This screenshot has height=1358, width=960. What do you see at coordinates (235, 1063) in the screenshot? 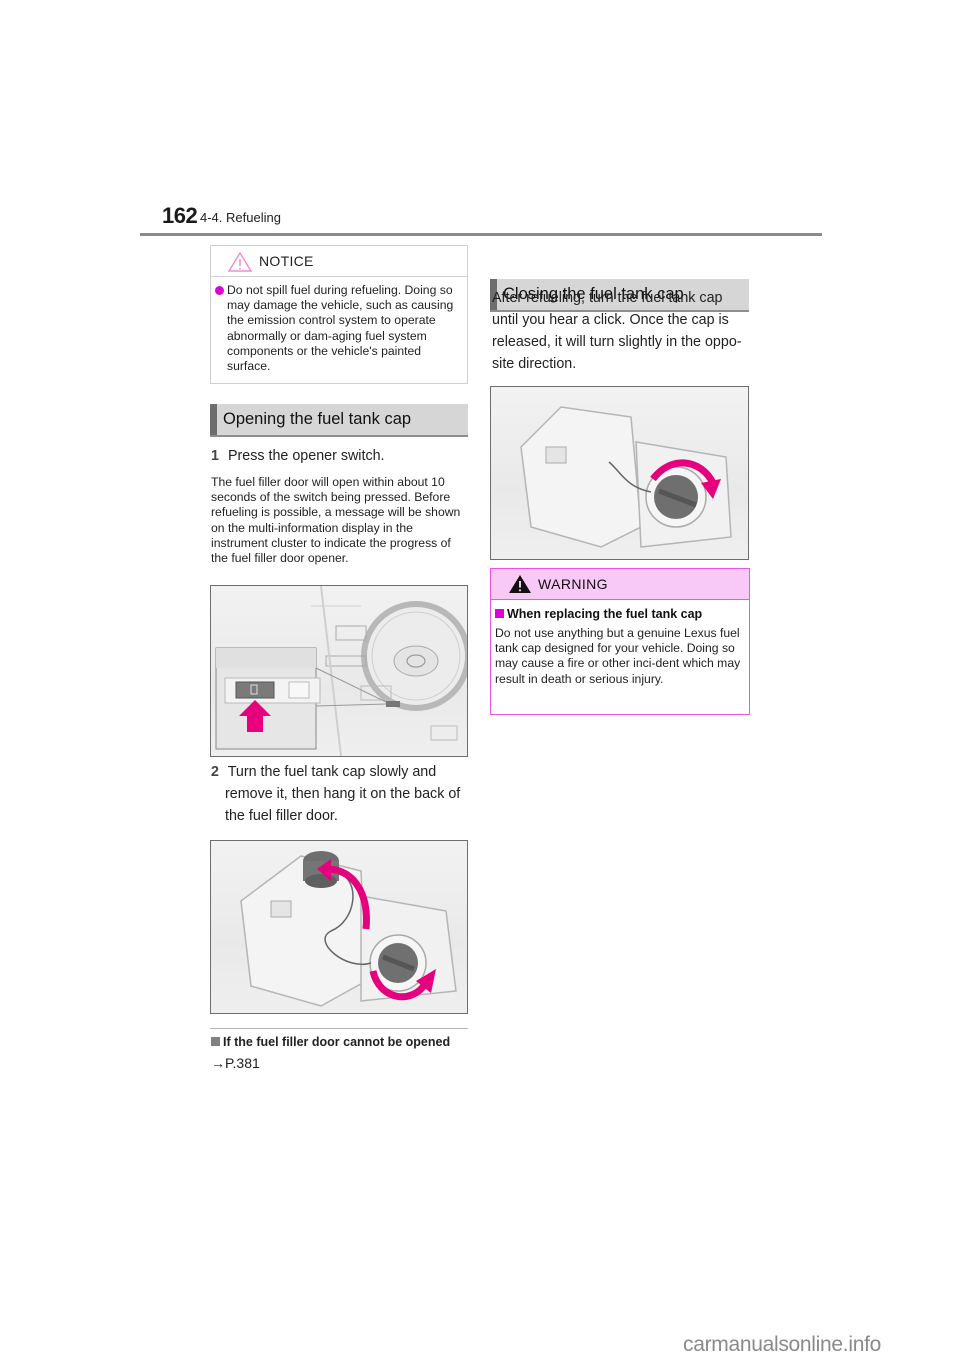
I see `page-reference-link: →P.381` at bounding box center [235, 1063].